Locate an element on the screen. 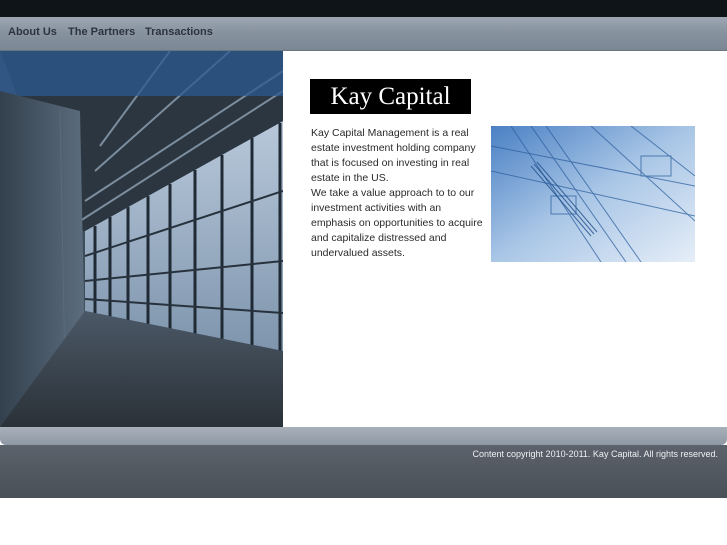 The image size is (727, 545). top-bar is located at coordinates (363, 8).